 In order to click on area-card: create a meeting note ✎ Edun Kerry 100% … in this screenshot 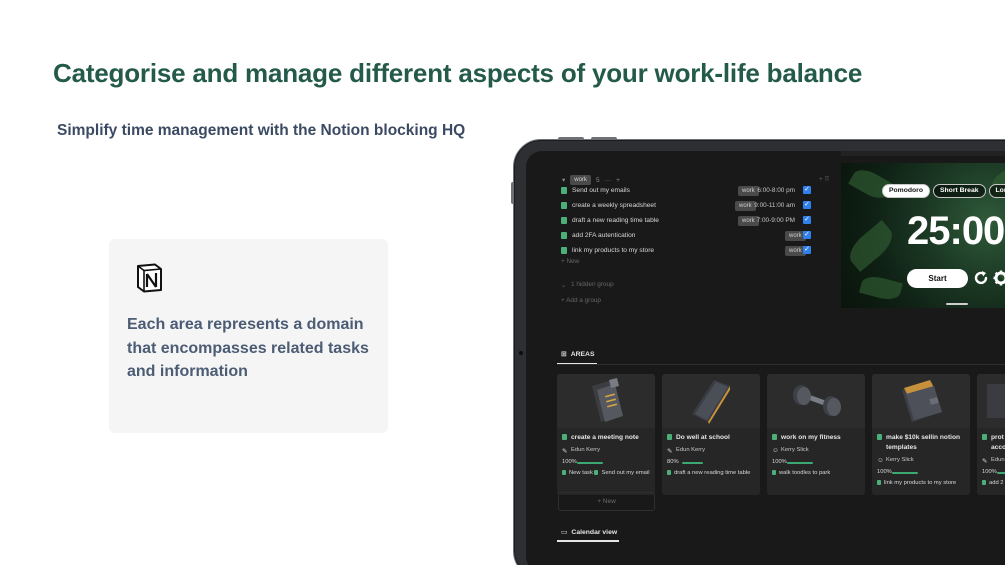, I will do `click(606, 434)`.